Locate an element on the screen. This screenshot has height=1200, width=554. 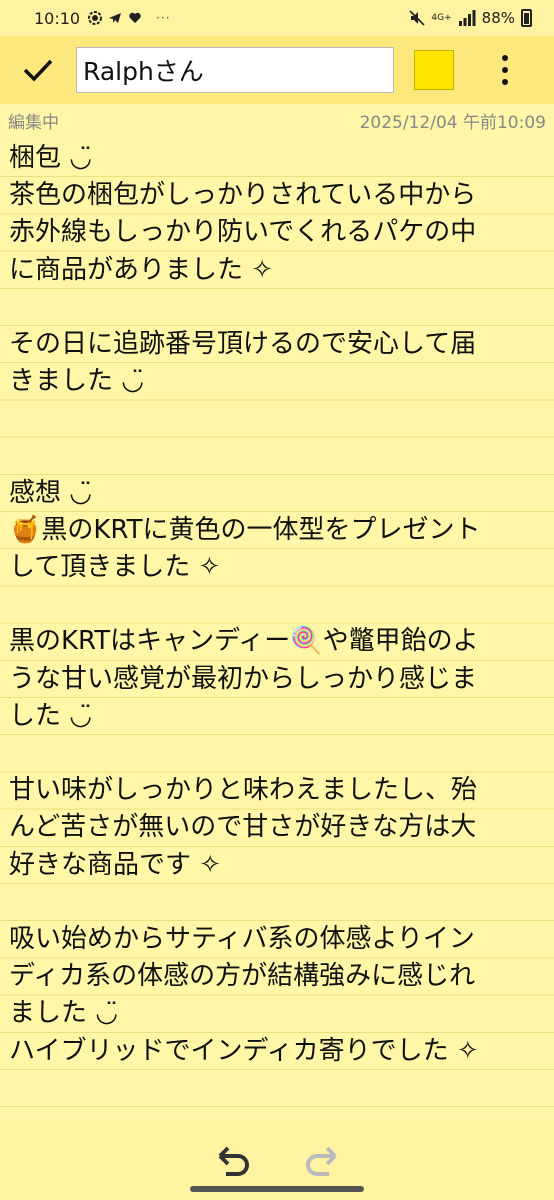
note-meta: 編集中 2025/12/04 午前10:09 is located at coordinates (277, 119).